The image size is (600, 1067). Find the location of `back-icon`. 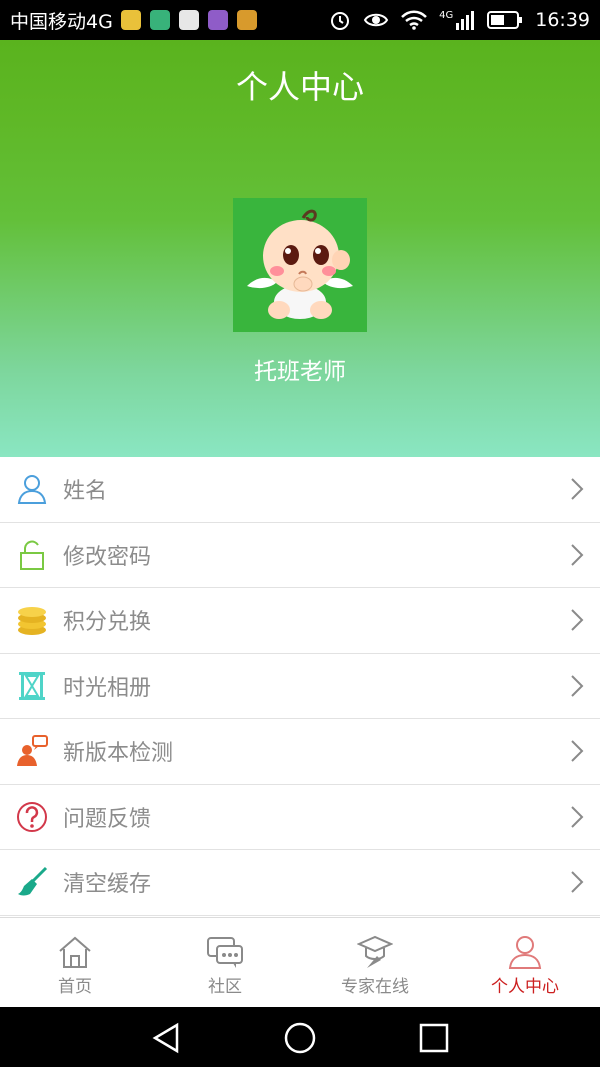

back-icon is located at coordinates (166, 1038).